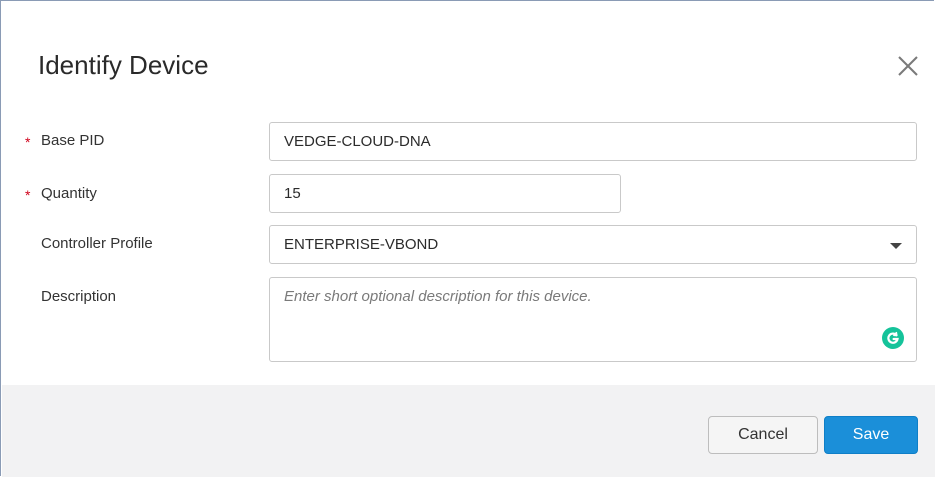  I want to click on chevron-down-icon, so click(896, 246).